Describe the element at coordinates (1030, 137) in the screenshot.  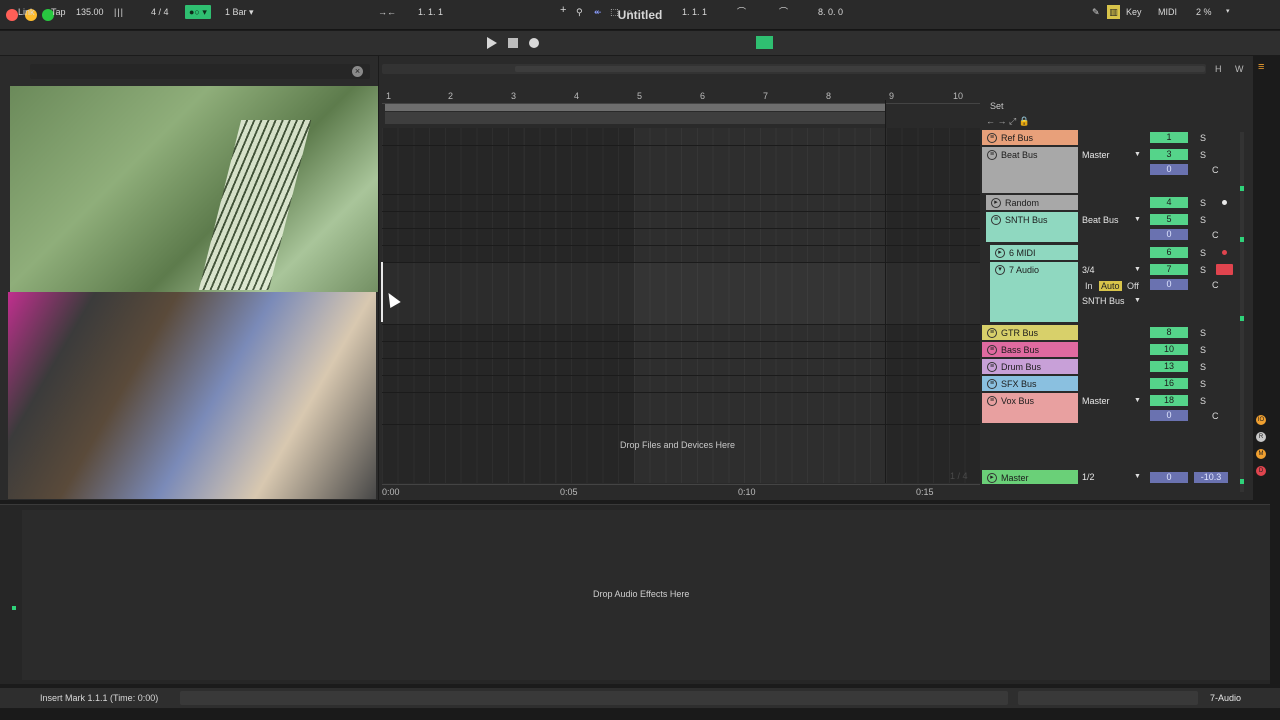
I see `track-header-ref-bus: ≡ Ref Bus` at that location.